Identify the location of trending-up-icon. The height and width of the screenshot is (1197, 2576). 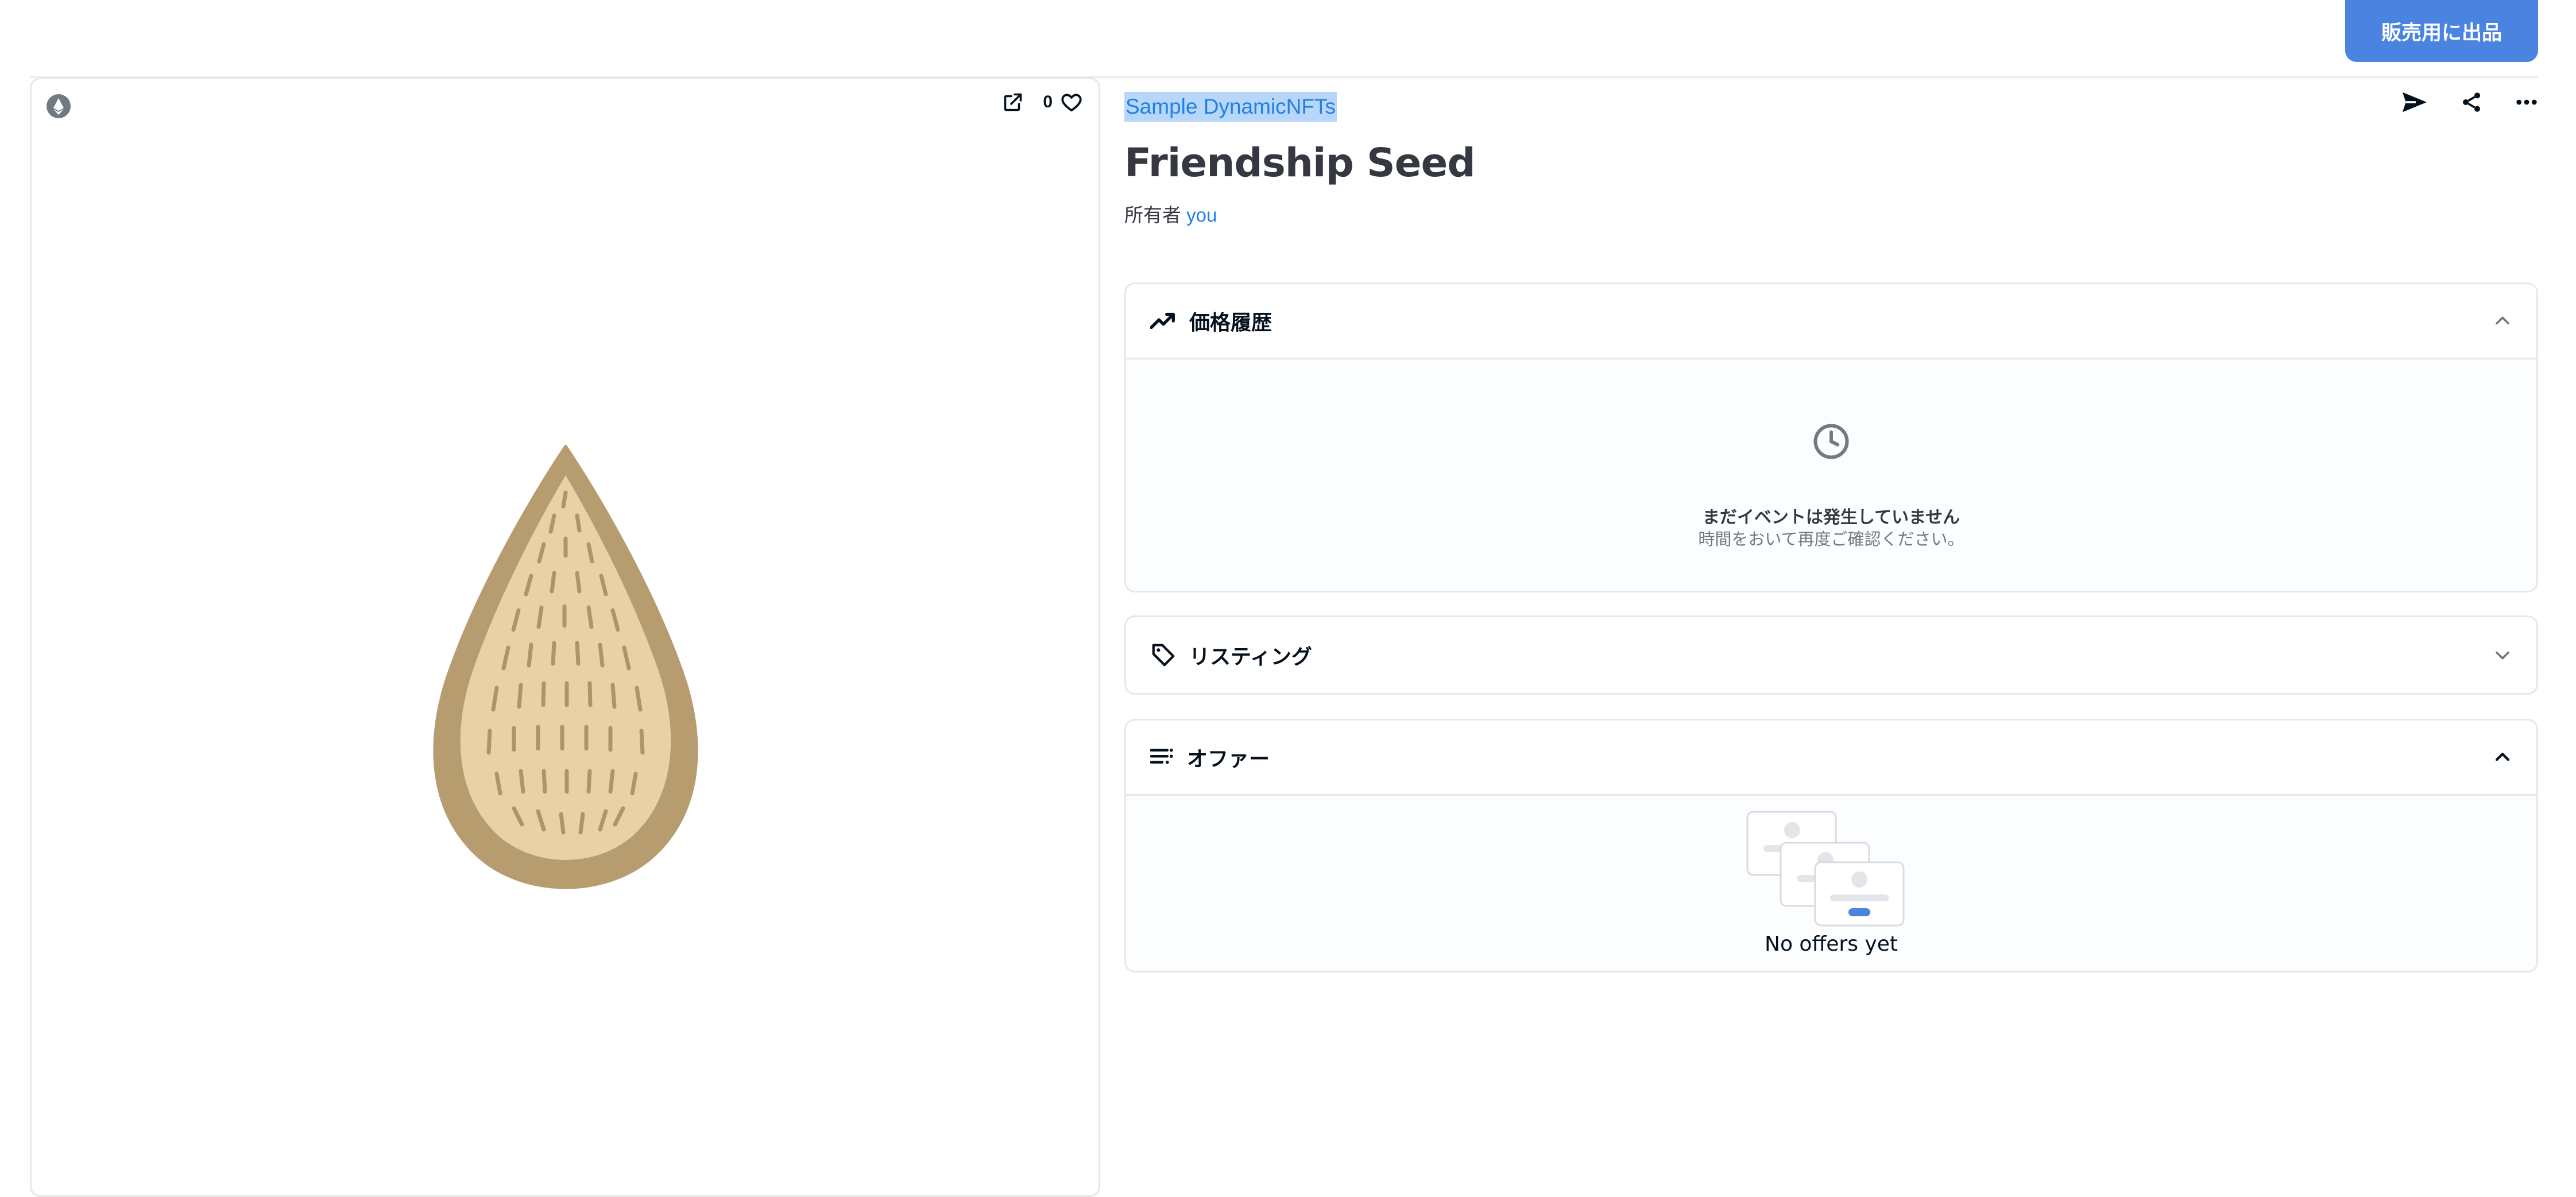
(1162, 321).